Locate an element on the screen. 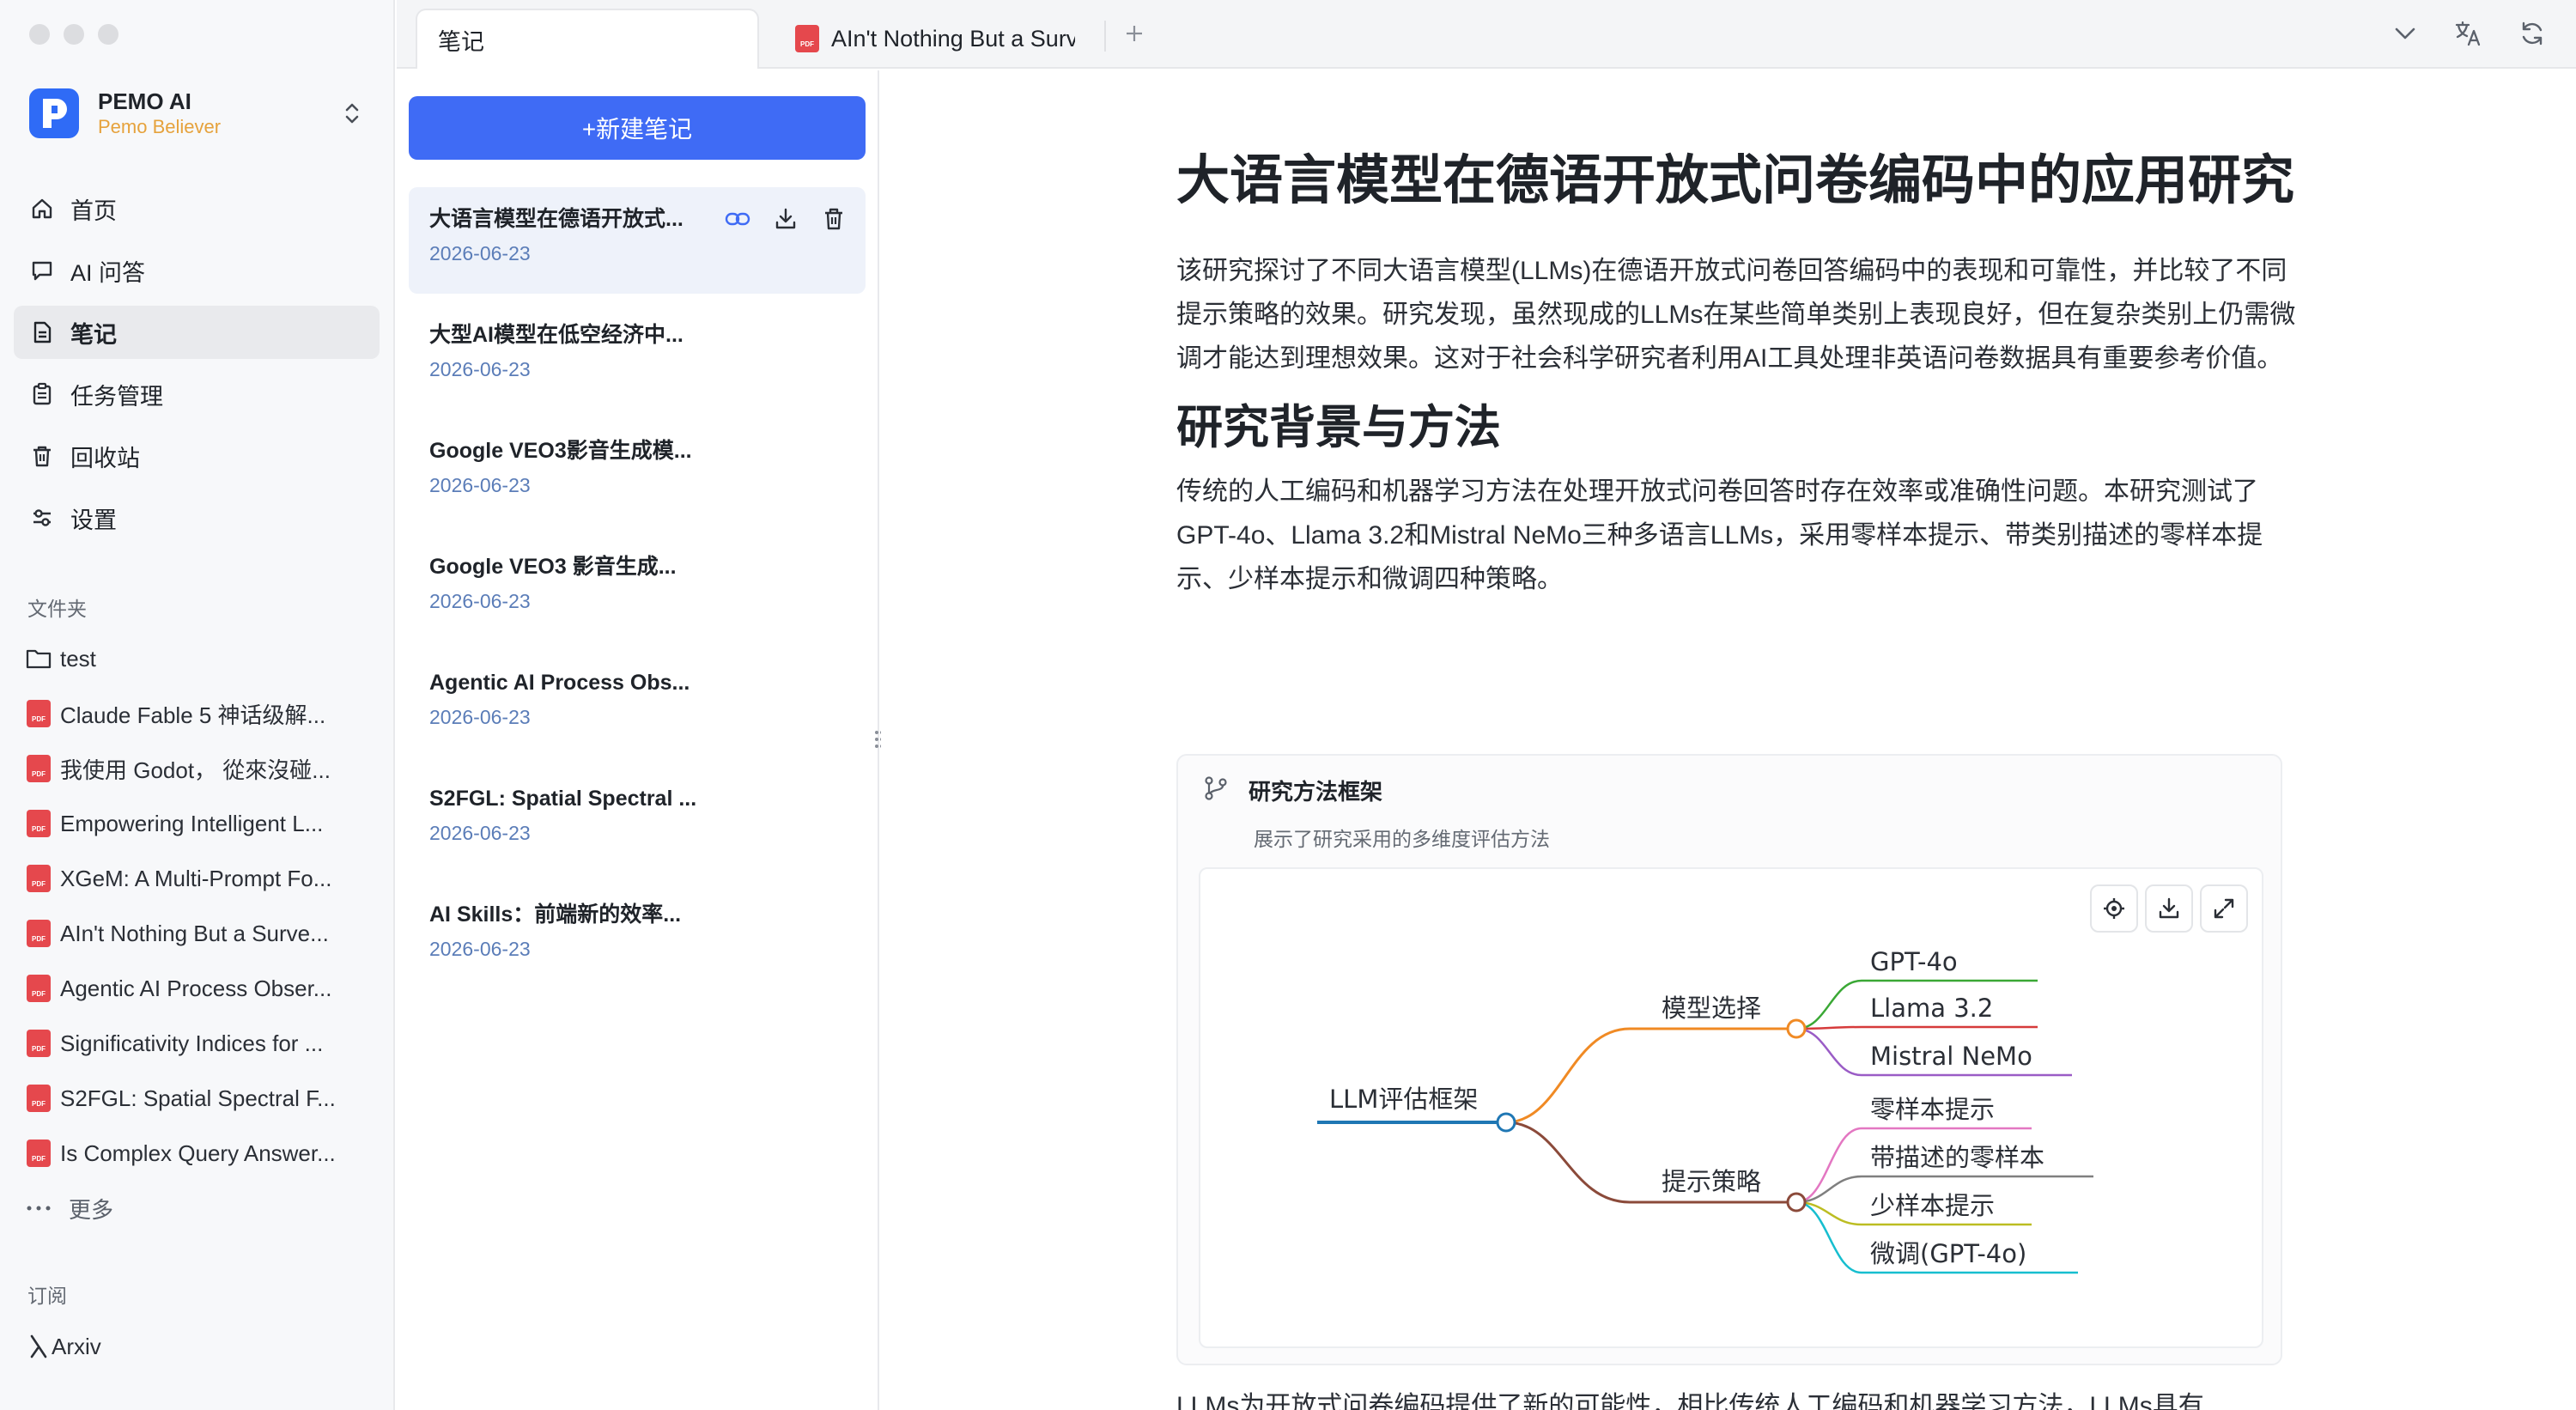 The image size is (2576, 1410). subscription-label: Arxiv is located at coordinates (77, 1346).